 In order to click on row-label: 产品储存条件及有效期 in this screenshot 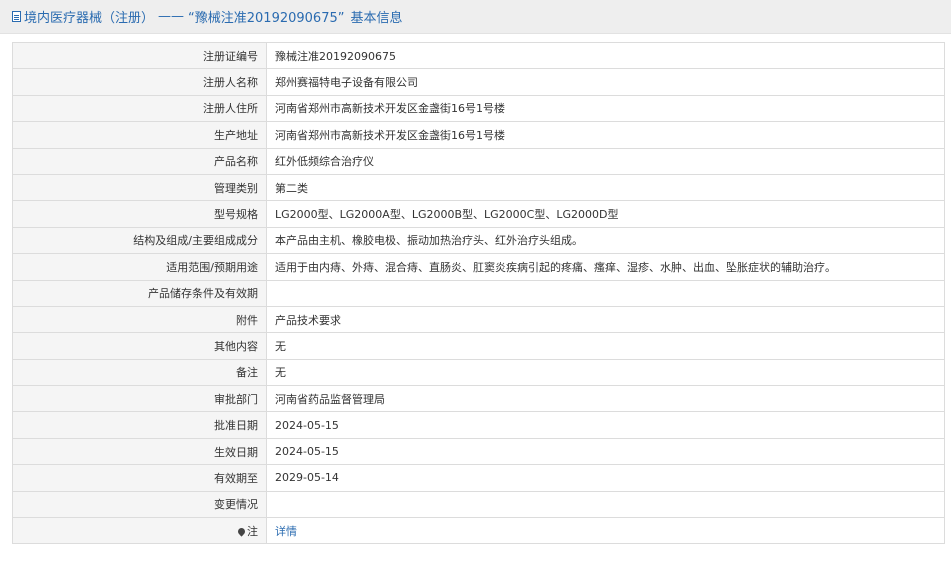, I will do `click(139, 293)`.